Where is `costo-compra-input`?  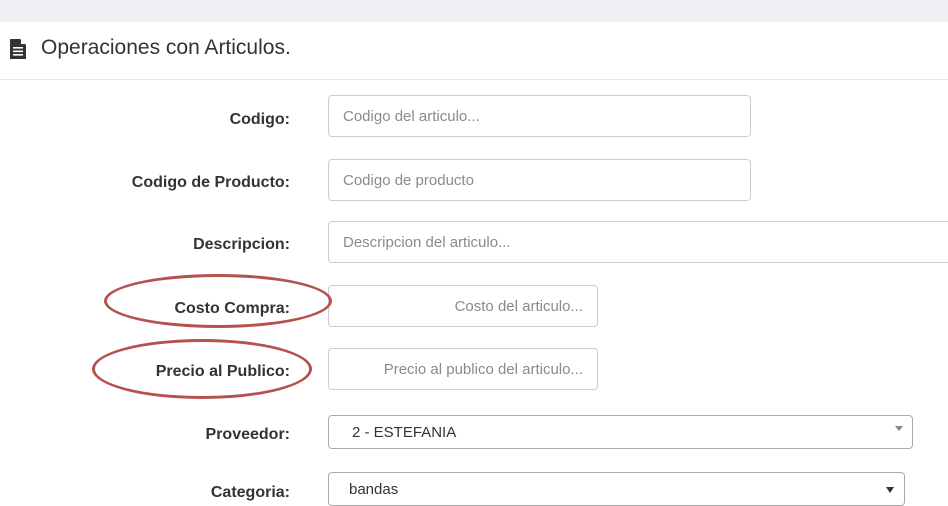 costo-compra-input is located at coordinates (463, 306).